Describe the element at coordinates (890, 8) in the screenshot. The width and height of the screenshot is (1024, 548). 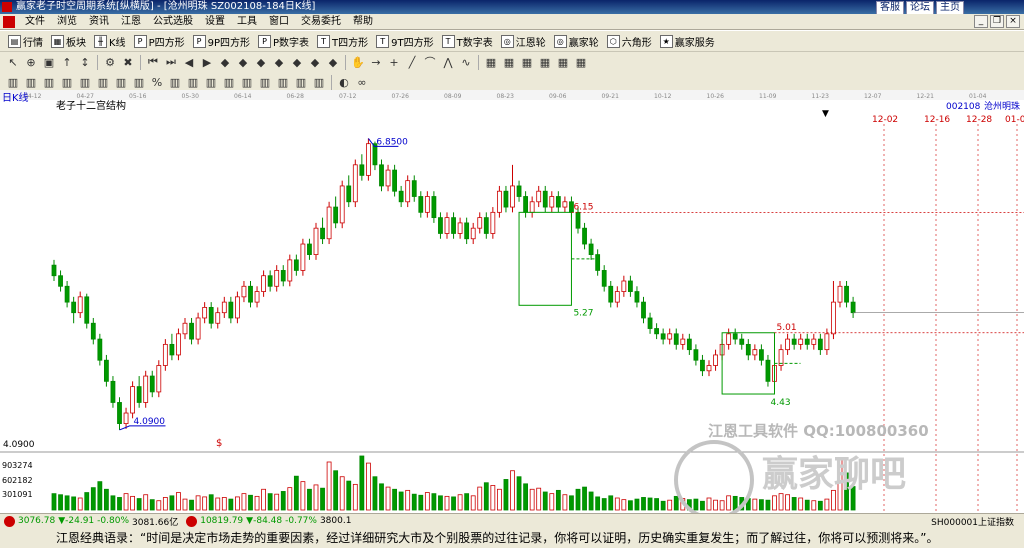
I see `link-support: 客服` at that location.